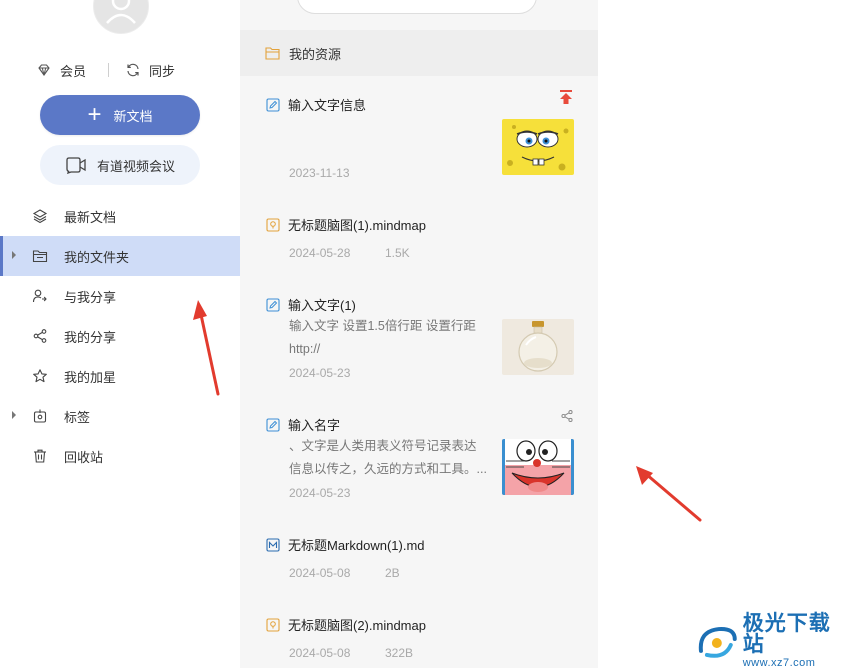  What do you see at coordinates (389, 338) in the screenshot?
I see `item-snippet: 输入文字 设置1.5倍行距 设置行距 http://` at bounding box center [389, 338].